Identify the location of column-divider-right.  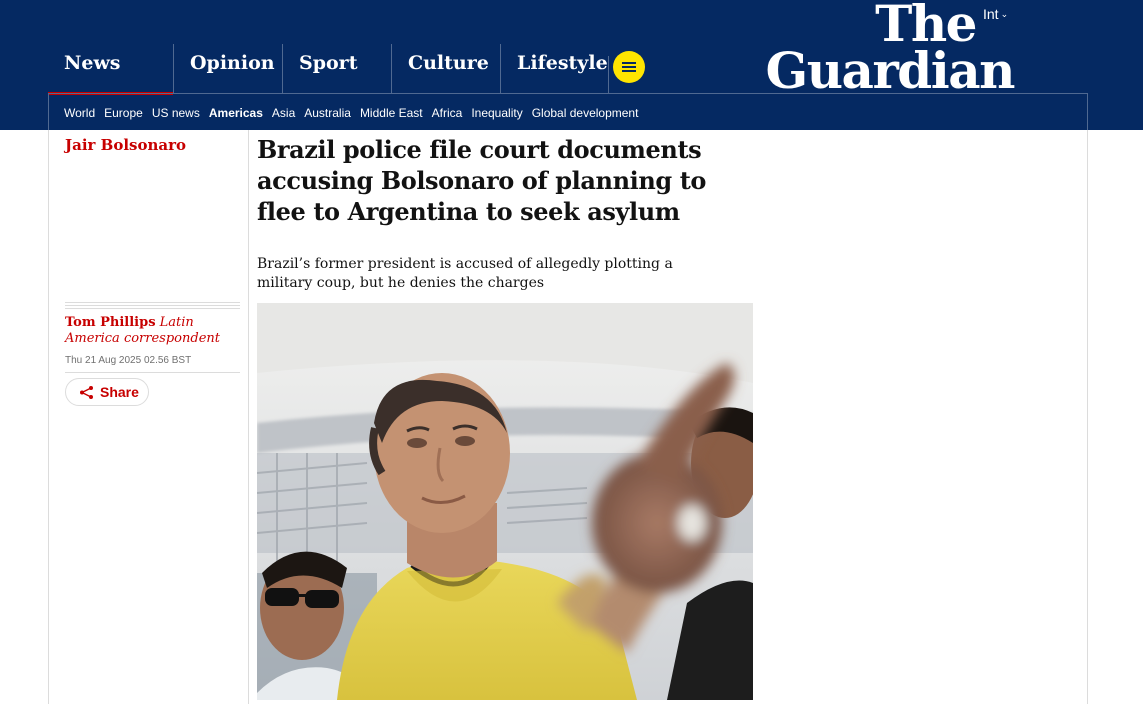
(1087, 417).